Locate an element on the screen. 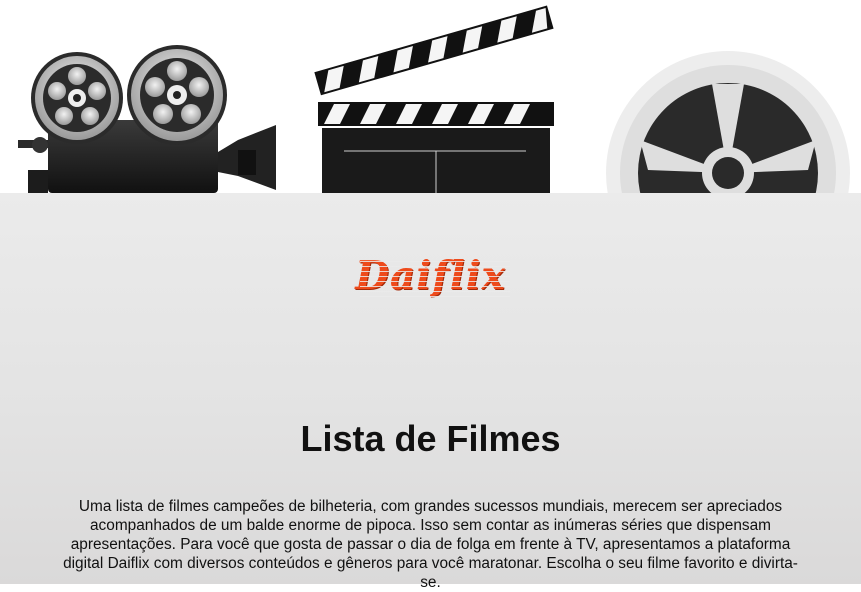  clapperboard-icon is located at coordinates (434, 99).